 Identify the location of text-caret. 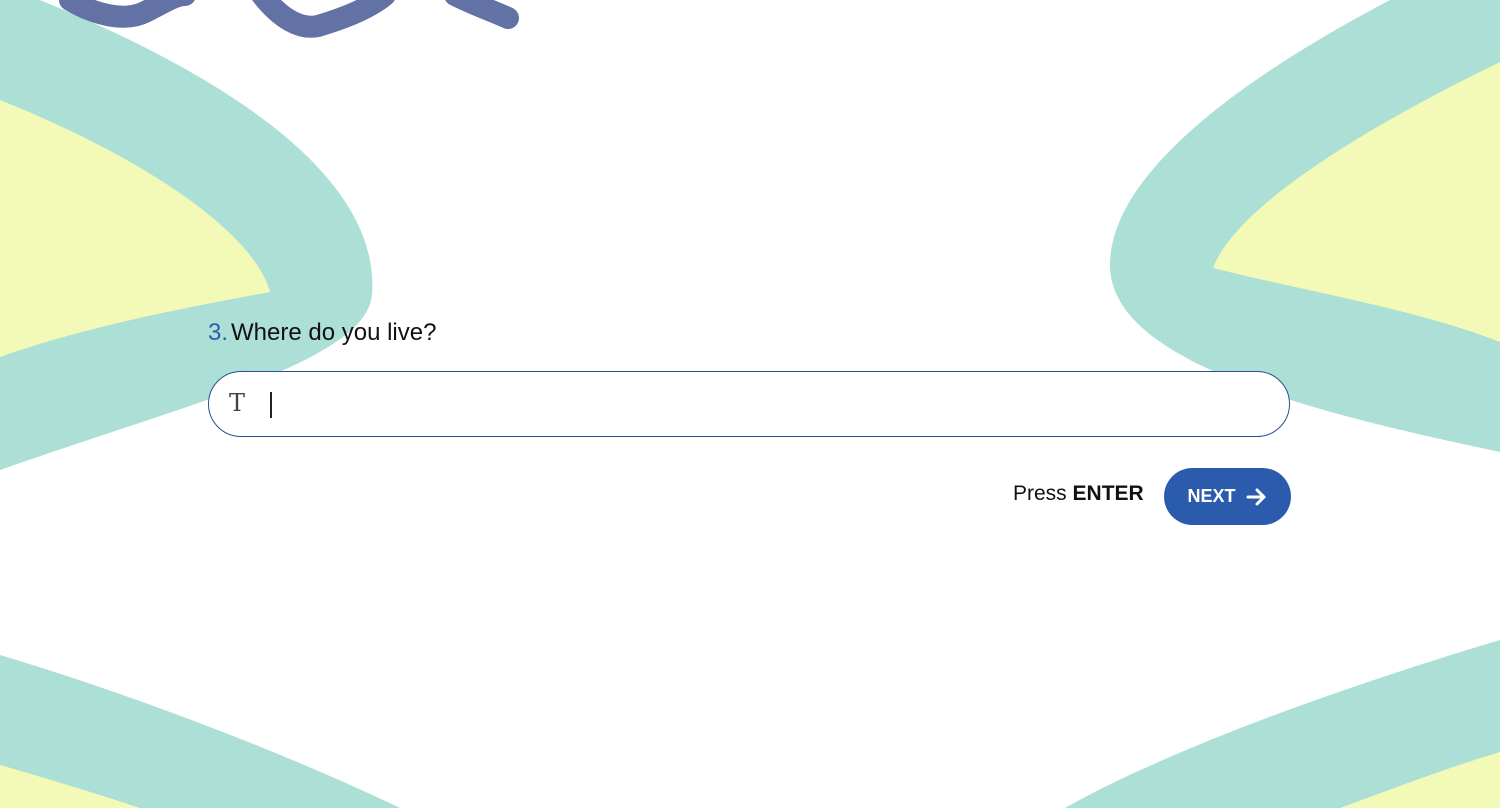
(271, 405).